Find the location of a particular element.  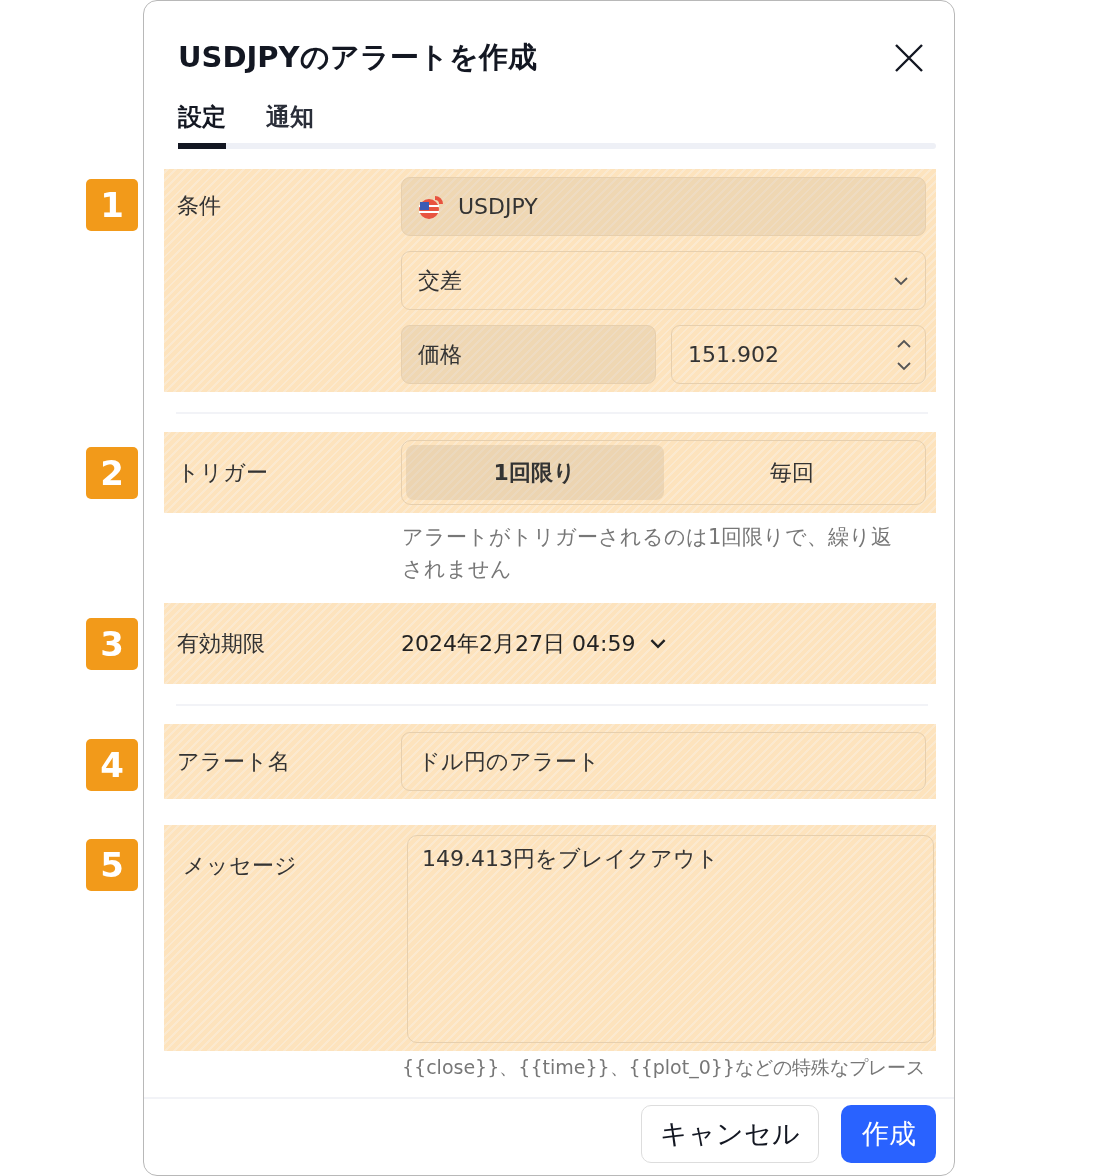

field-label: 条件 is located at coordinates (199, 206).